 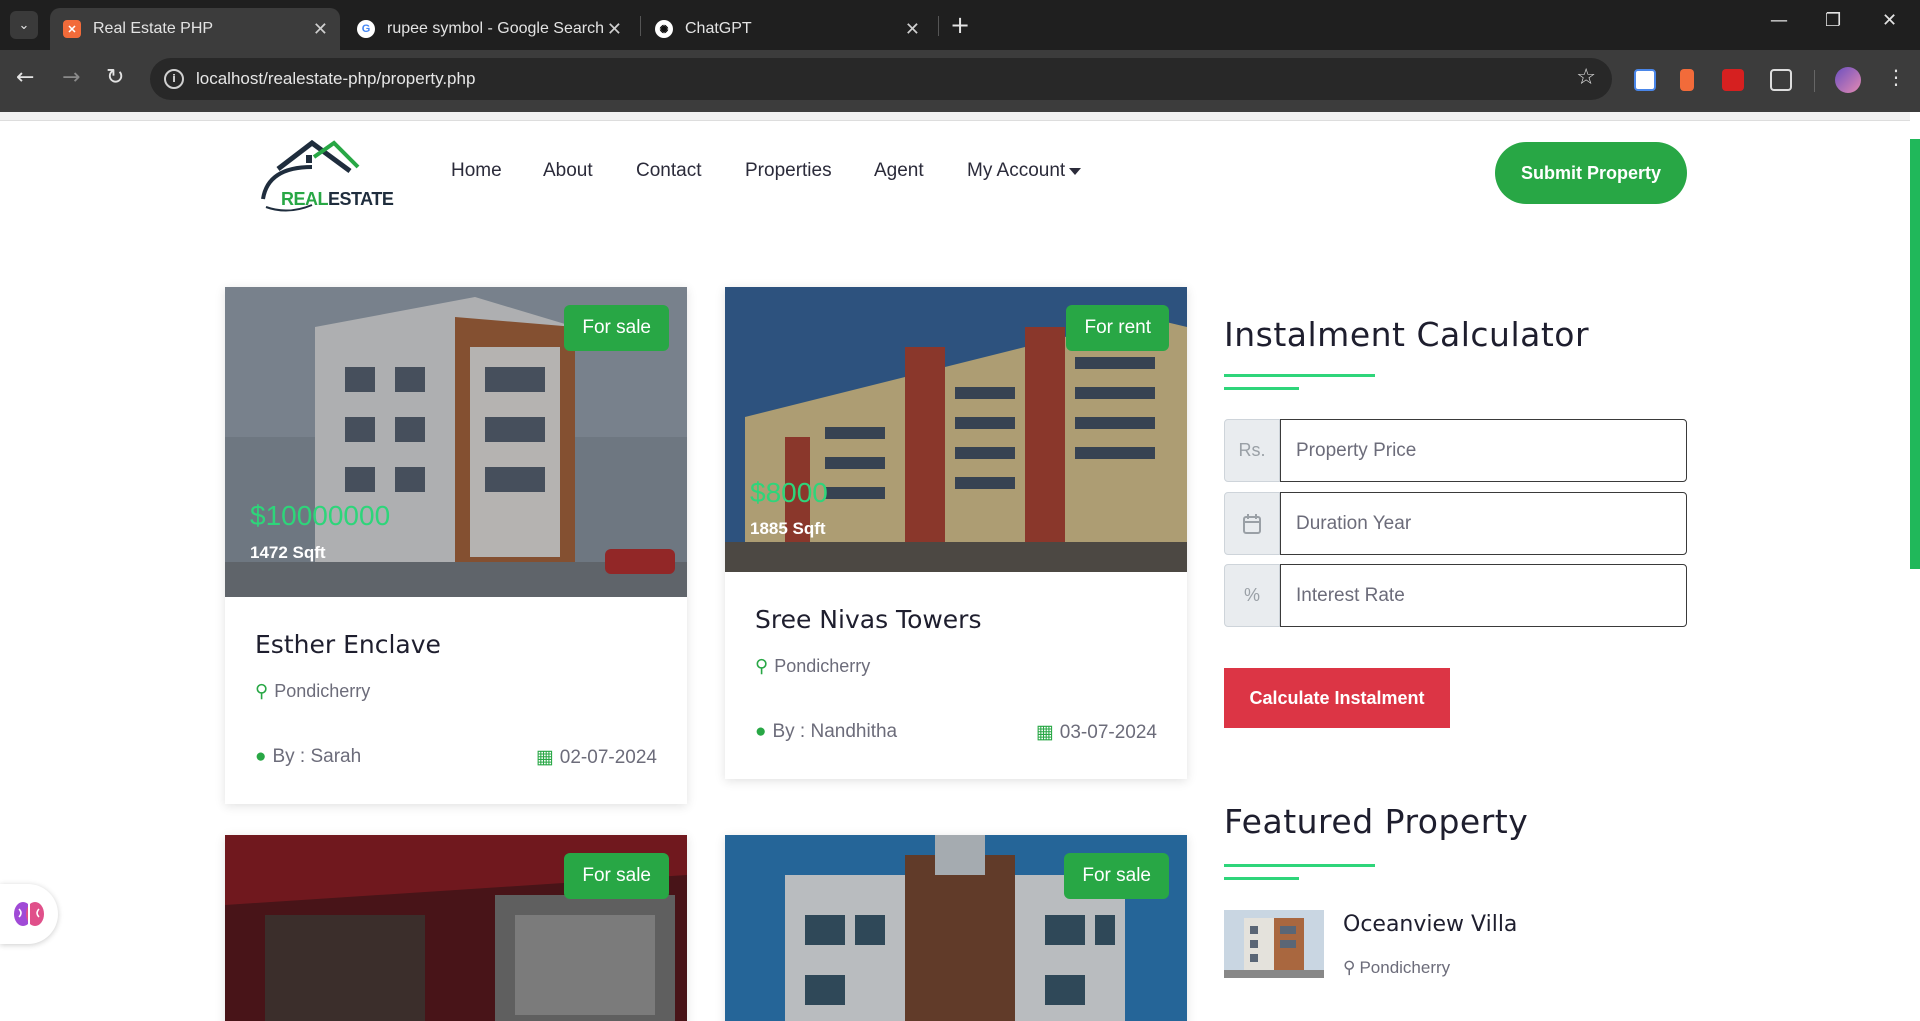 What do you see at coordinates (788, 171) in the screenshot?
I see `nav-properties: Properties` at bounding box center [788, 171].